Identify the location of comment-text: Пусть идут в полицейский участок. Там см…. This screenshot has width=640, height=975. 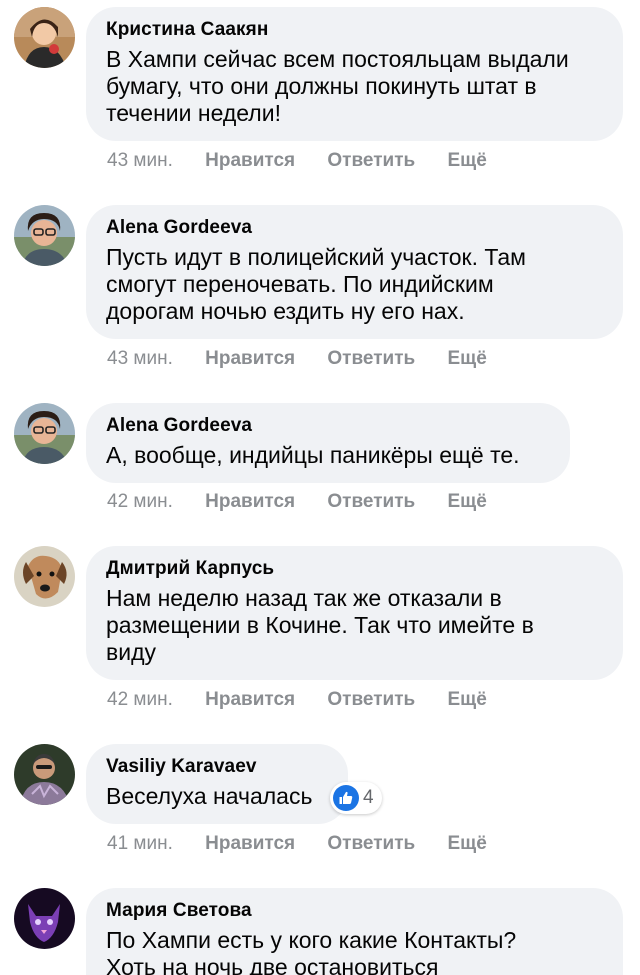
(316, 284).